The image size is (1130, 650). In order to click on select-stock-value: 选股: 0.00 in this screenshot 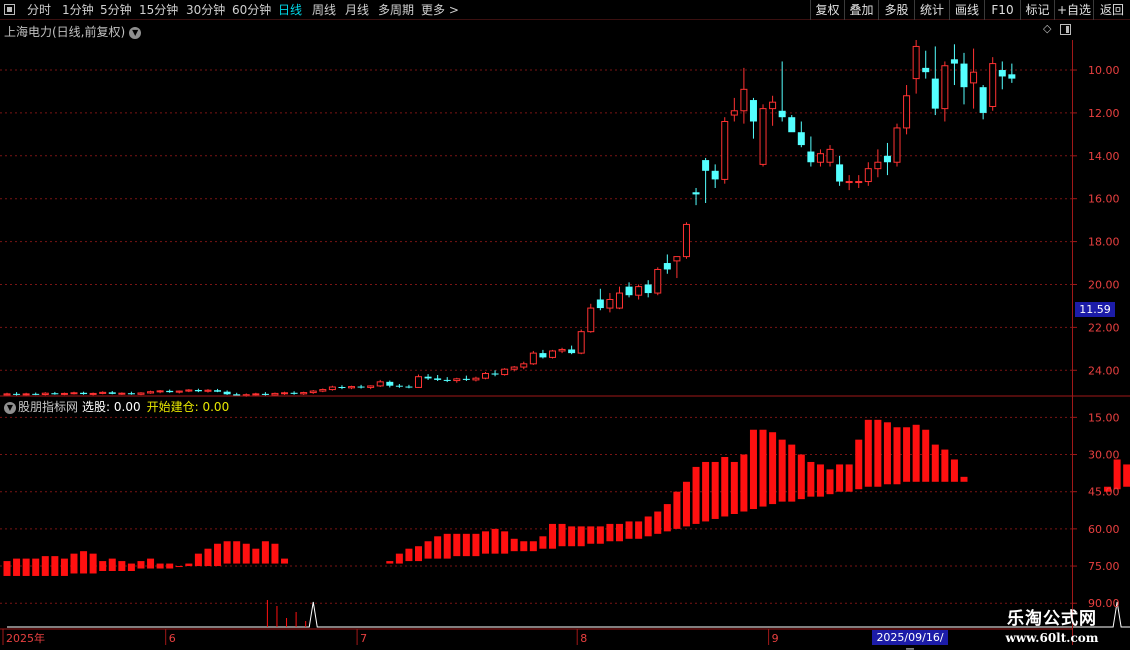, I will do `click(111, 407)`.